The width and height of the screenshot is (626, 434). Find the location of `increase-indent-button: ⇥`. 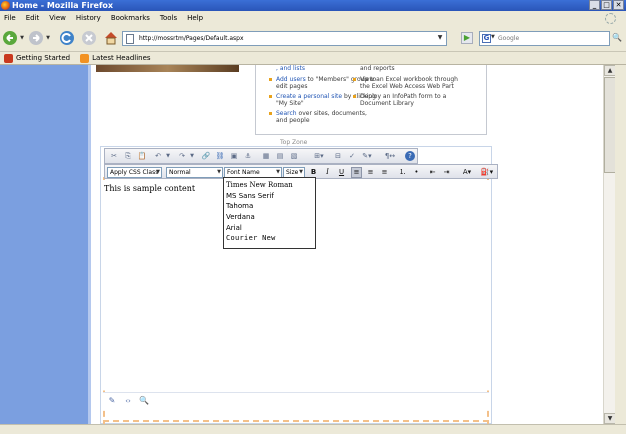

increase-indent-button: ⇥ is located at coordinates (446, 172).